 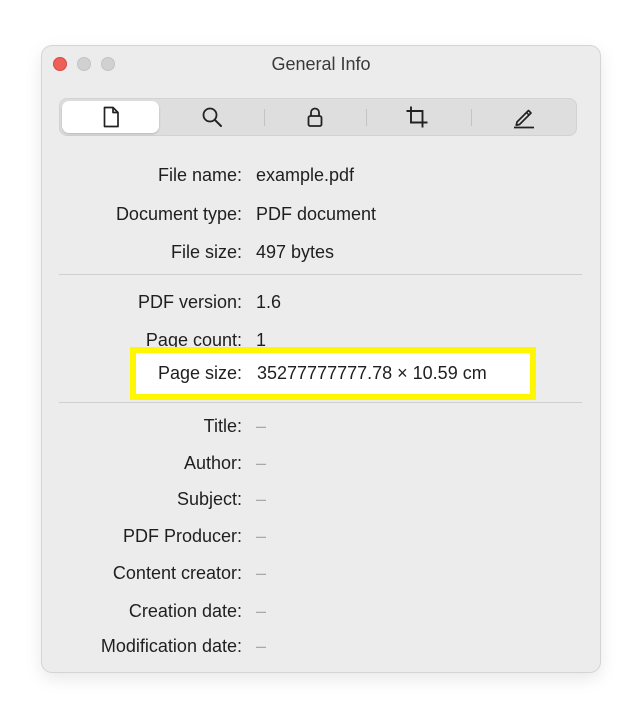 What do you see at coordinates (321, 536) in the screenshot?
I see `info-row-pdf-producer: PDF Producer: –` at bounding box center [321, 536].